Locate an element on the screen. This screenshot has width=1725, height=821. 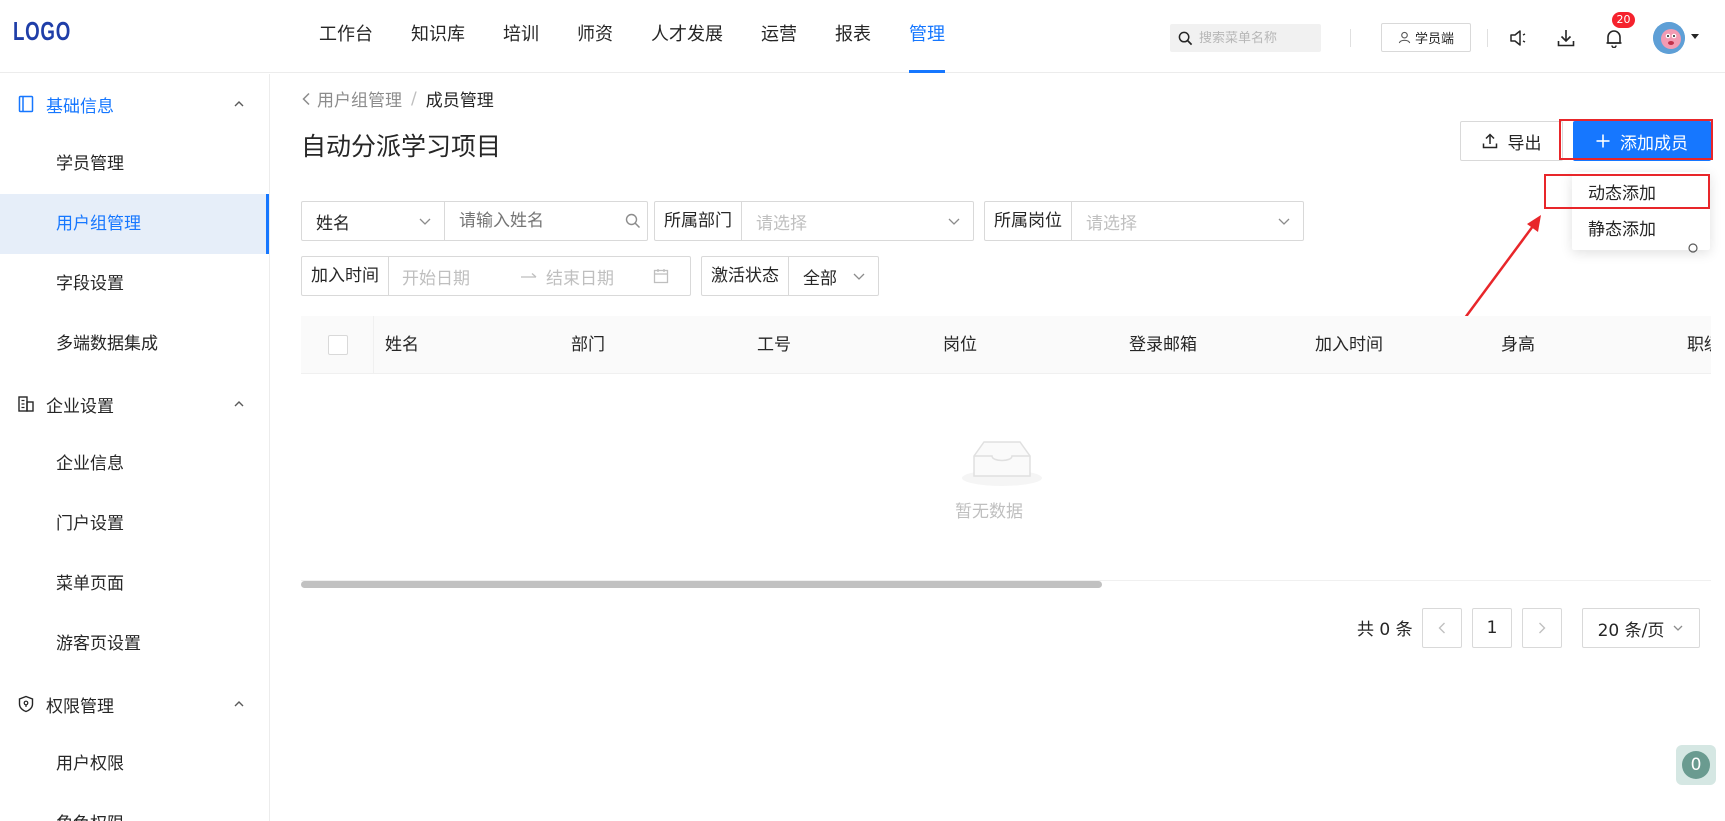
next-page-button is located at coordinates (1542, 628).